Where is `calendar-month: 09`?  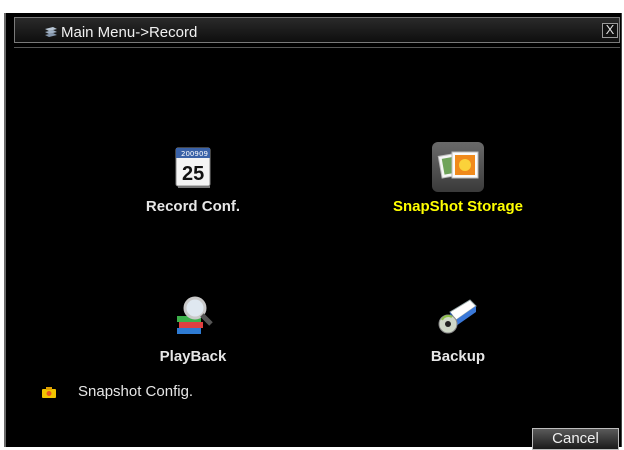
calendar-month: 09 is located at coordinates (203, 154).